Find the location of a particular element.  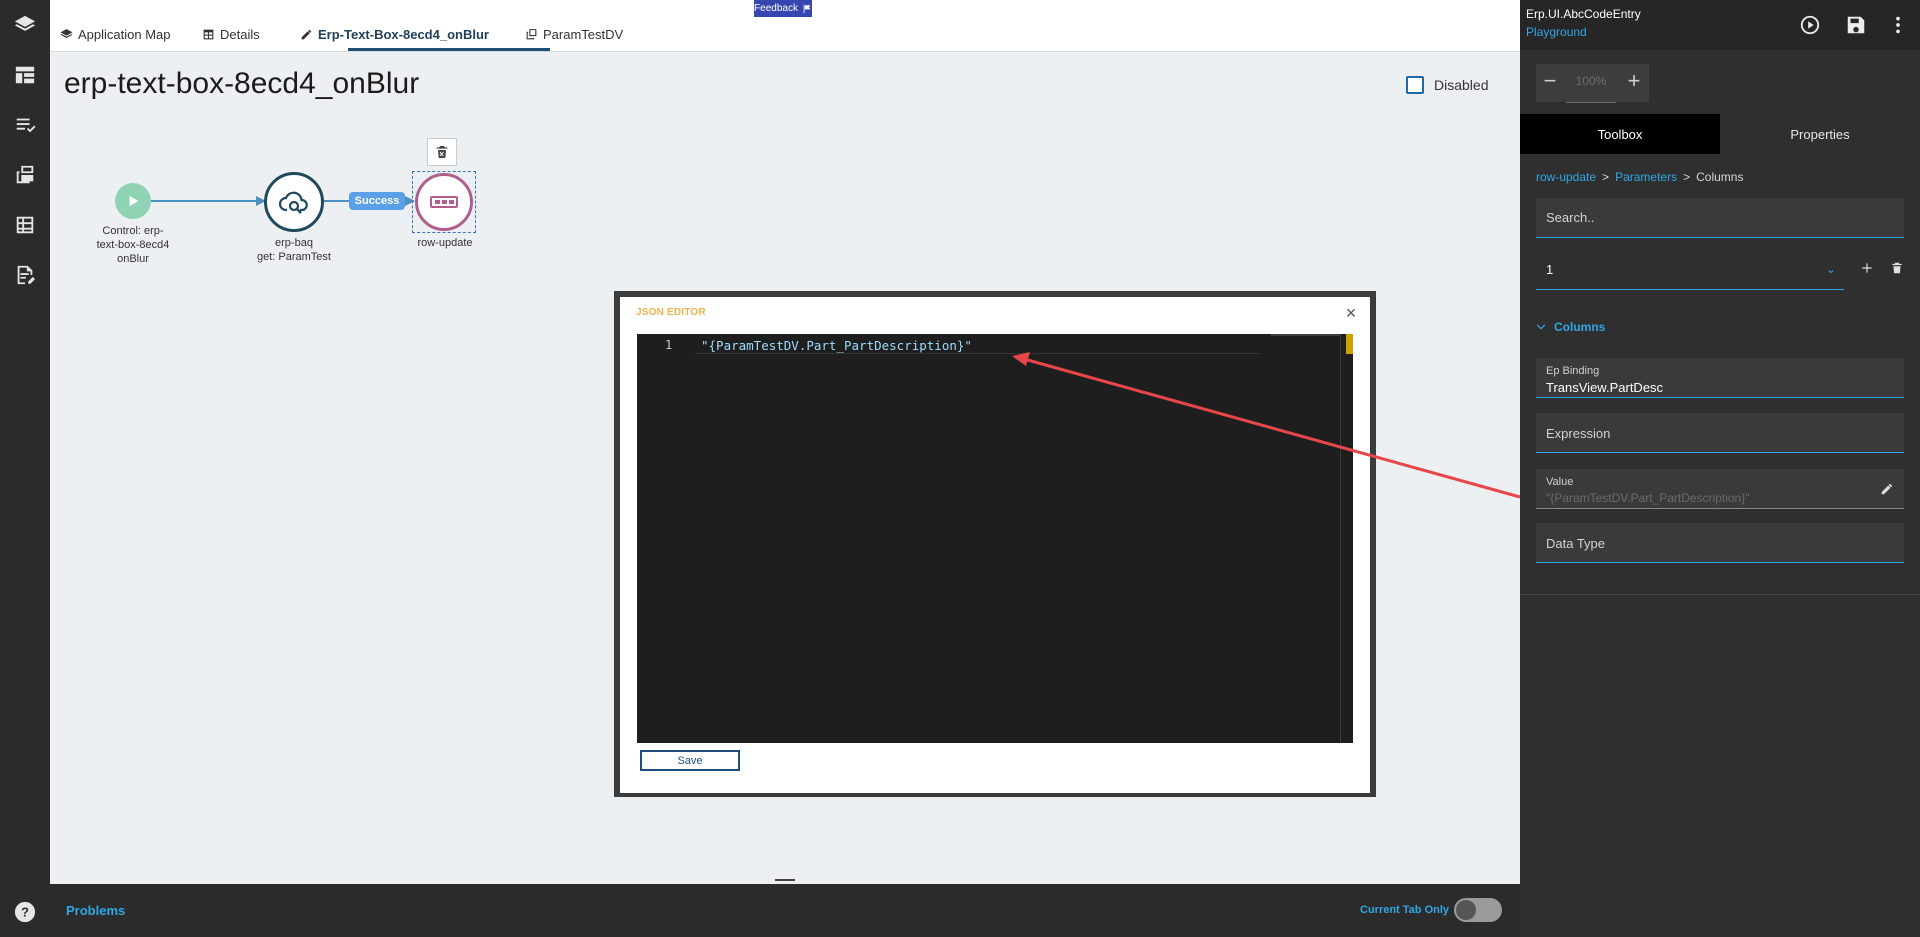

save-icon is located at coordinates (1856, 25).